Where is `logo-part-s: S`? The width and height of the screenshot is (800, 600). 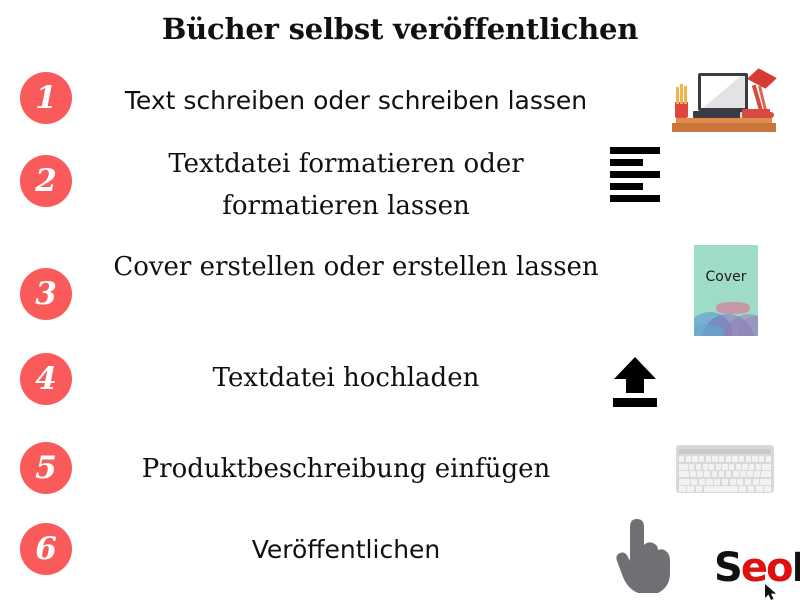 logo-part-s: S is located at coordinates (728, 568).